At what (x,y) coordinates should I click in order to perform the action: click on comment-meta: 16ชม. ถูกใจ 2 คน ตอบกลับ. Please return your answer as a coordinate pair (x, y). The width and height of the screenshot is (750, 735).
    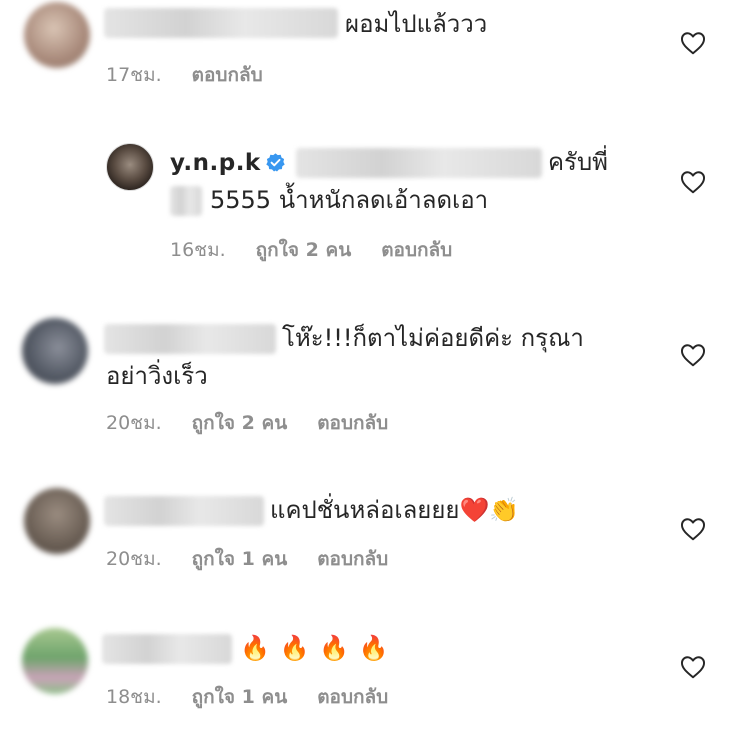
    Looking at the image, I should click on (311, 250).